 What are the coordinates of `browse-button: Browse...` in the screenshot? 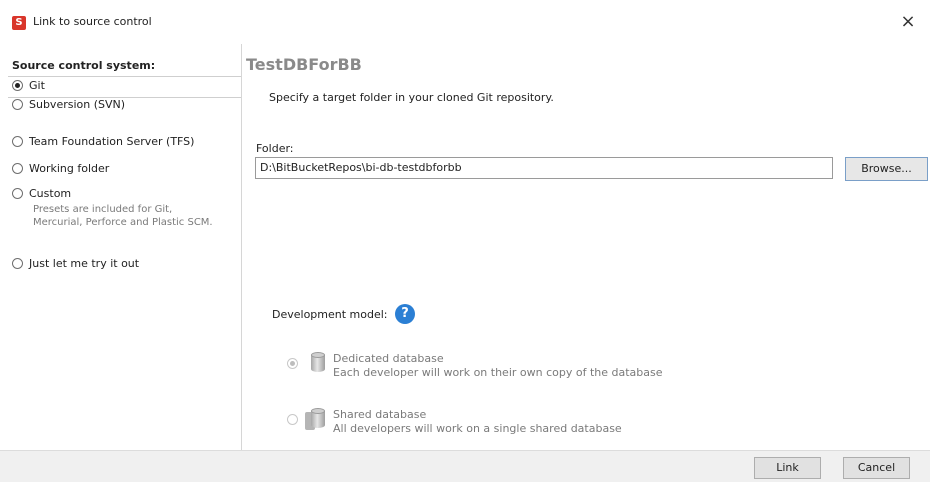 It's located at (886, 169).